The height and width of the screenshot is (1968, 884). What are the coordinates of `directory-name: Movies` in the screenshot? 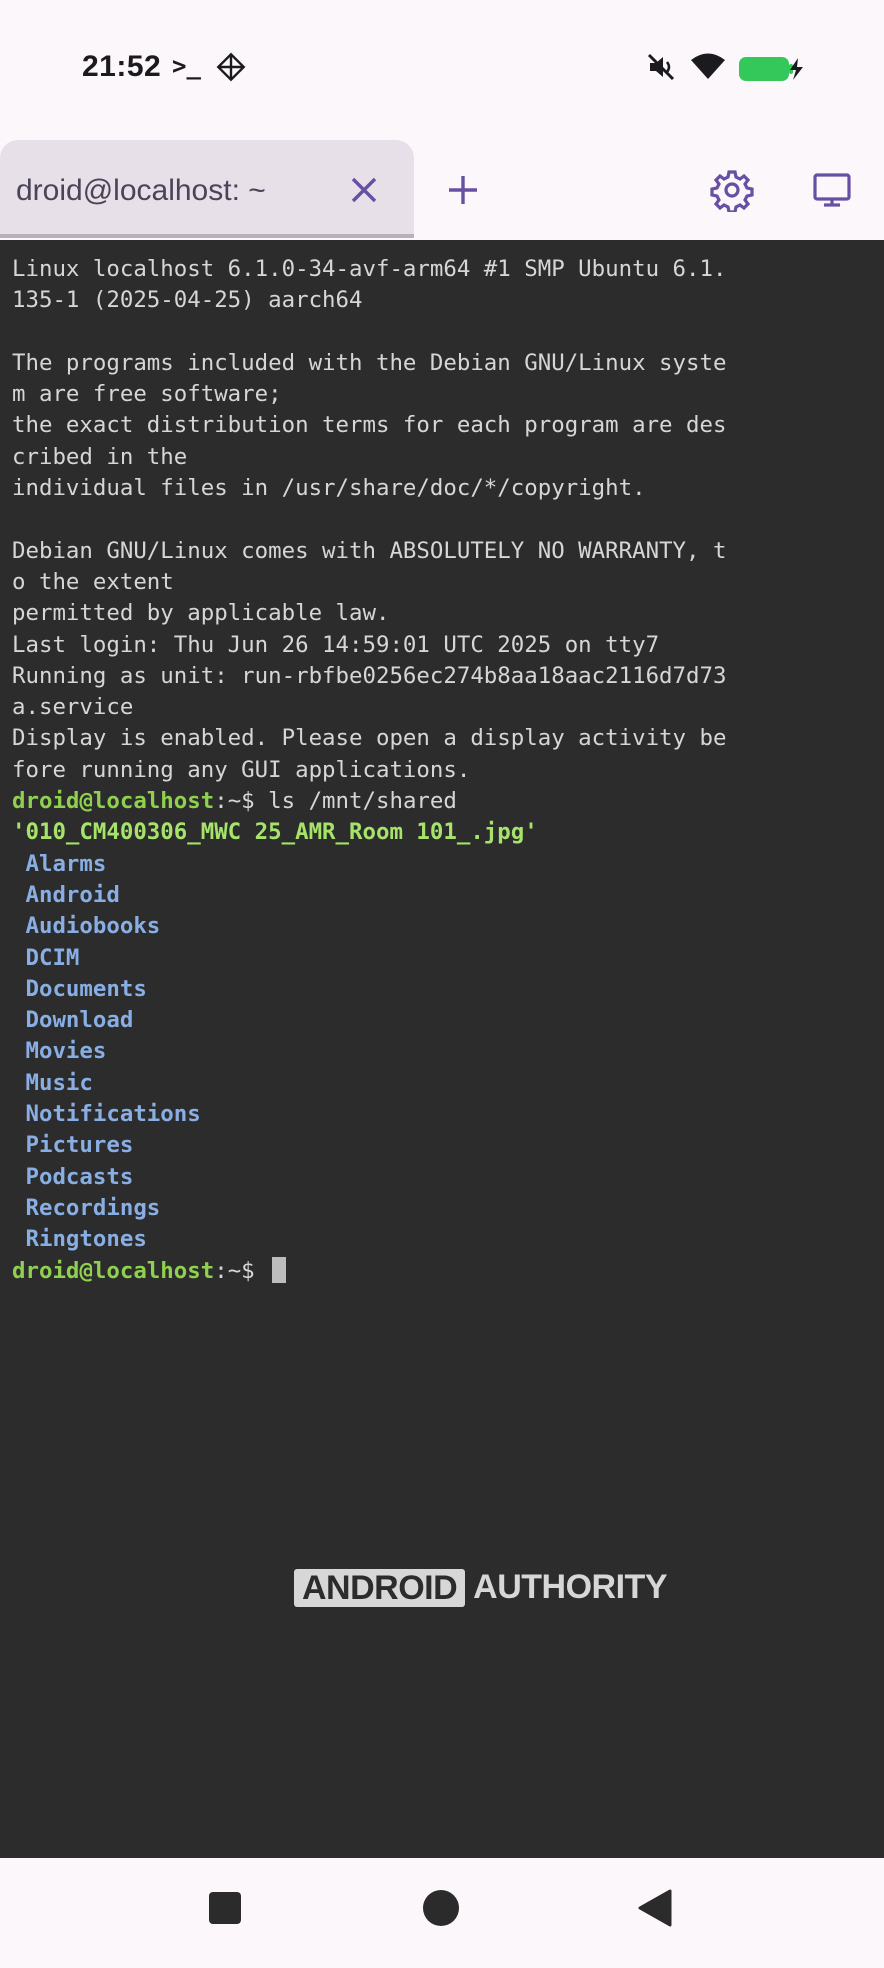 It's located at (66, 1051).